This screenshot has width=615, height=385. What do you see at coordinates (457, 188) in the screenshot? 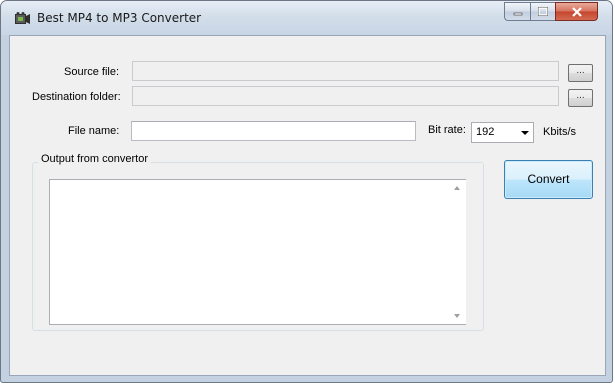
I see `scroll-up-icon` at bounding box center [457, 188].